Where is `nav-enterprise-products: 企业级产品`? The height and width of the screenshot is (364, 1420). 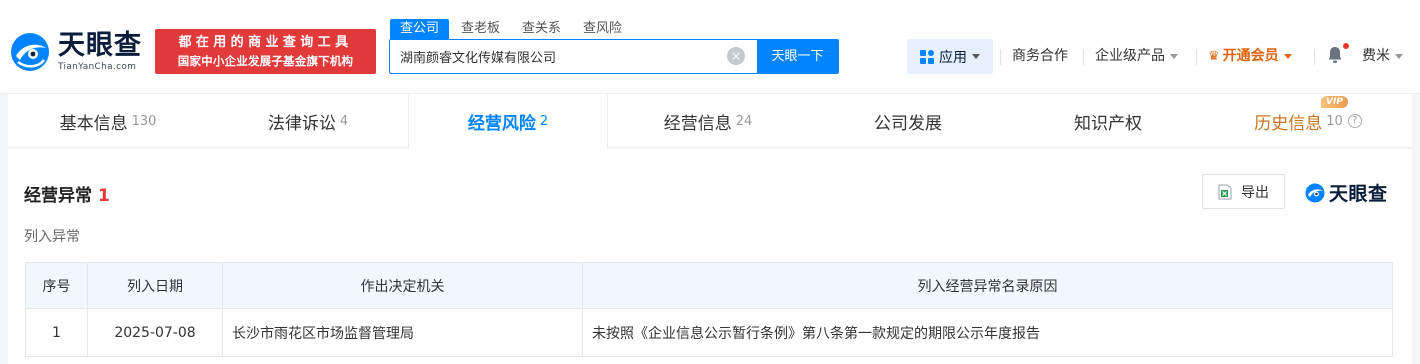
nav-enterprise-products: 企业级产品 is located at coordinates (1136, 56).